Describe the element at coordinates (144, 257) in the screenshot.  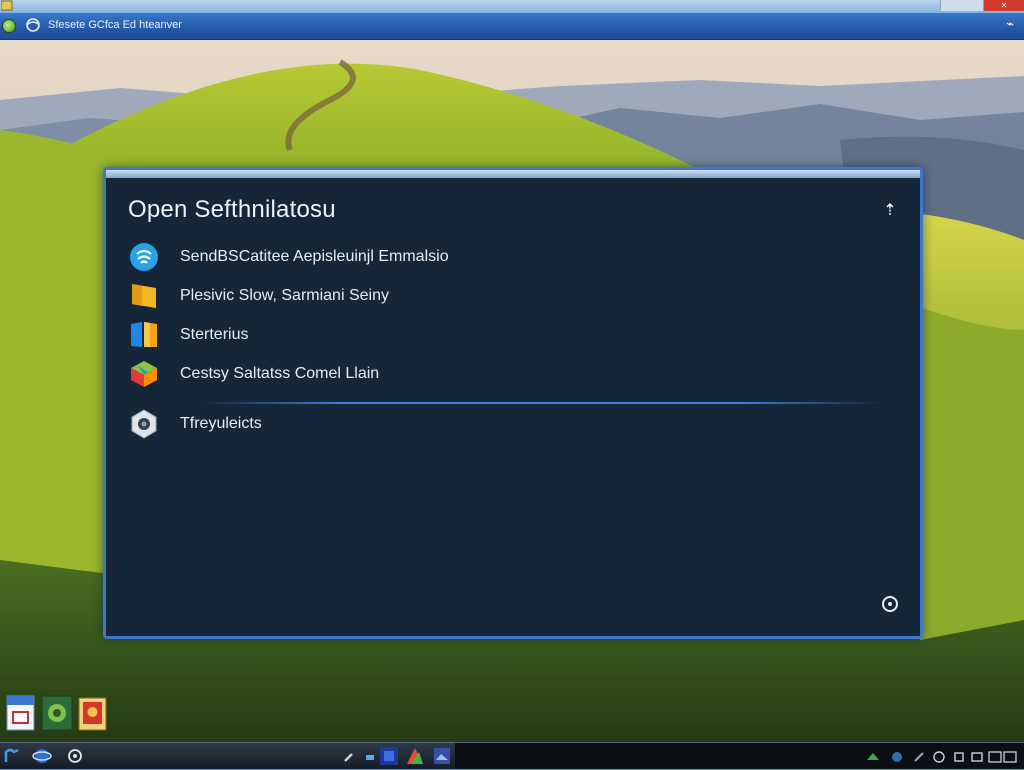
I see `chat-bubble-icon` at that location.